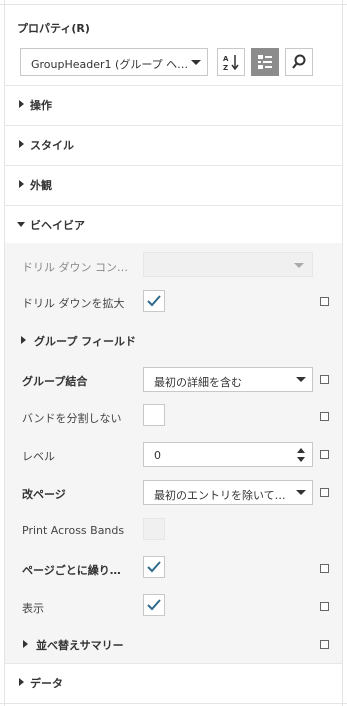 The height and width of the screenshot is (706, 347). Describe the element at coordinates (173, 145) in the screenshot. I see `section-style: スタイル` at that location.